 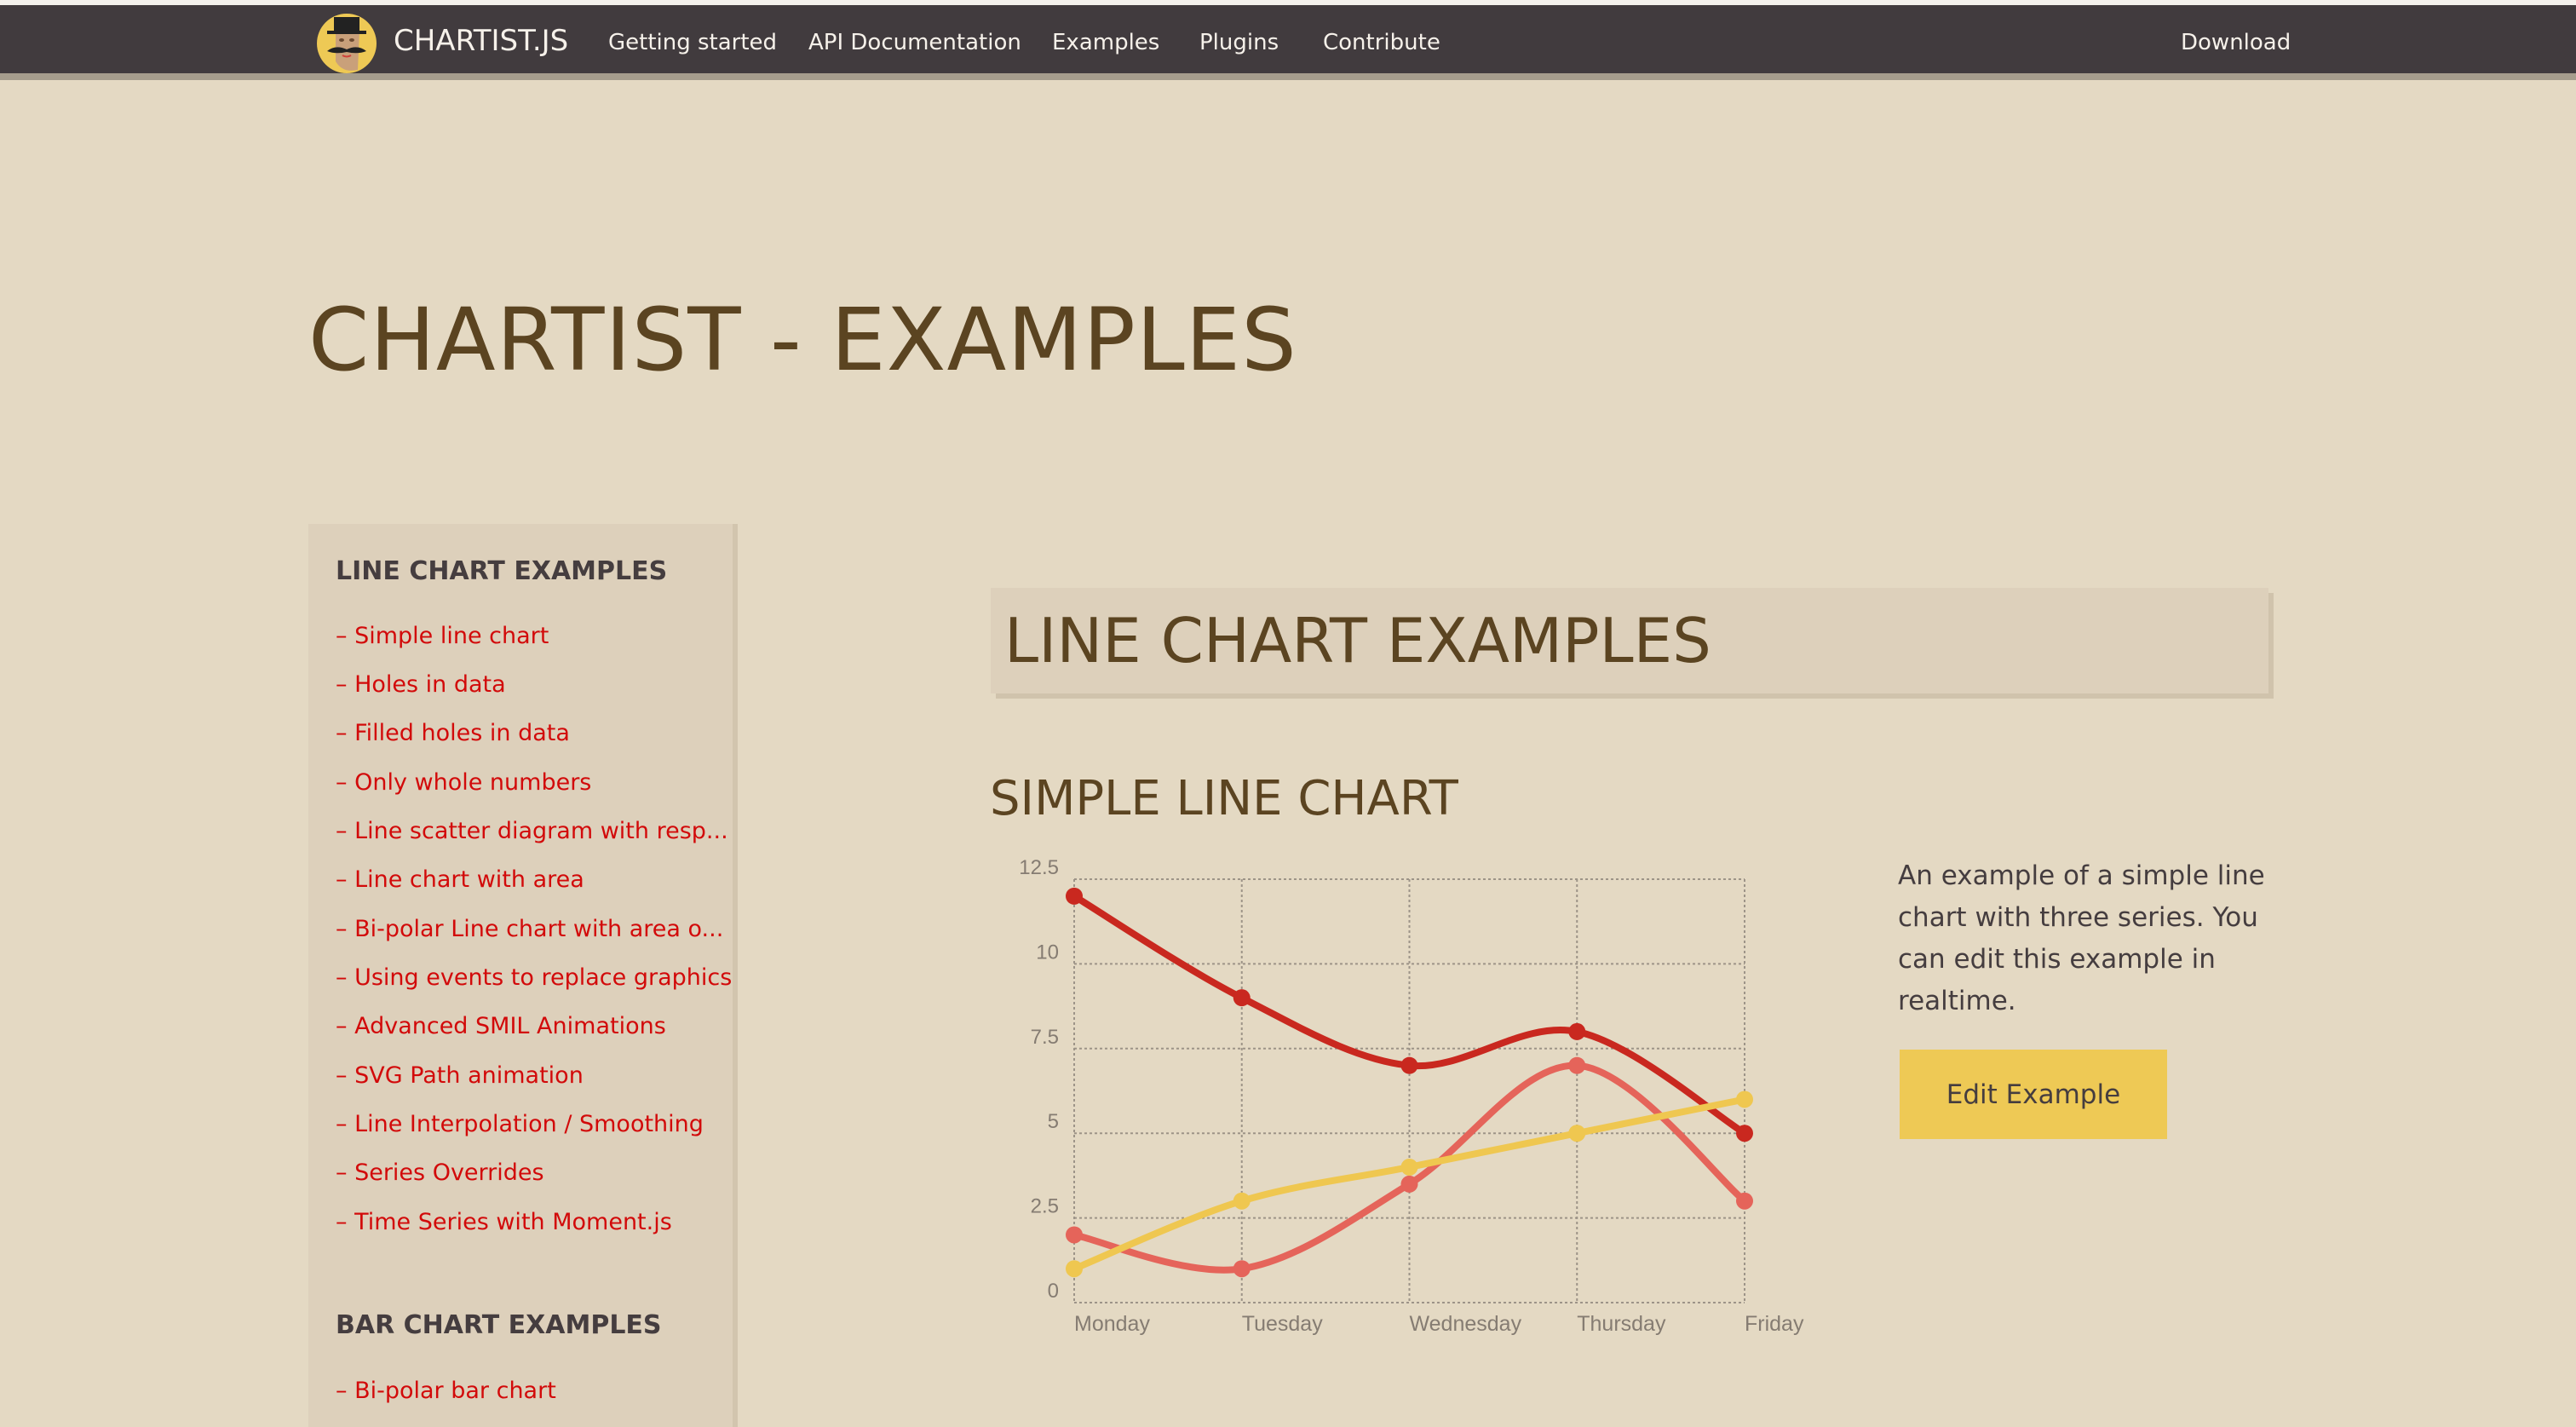 What do you see at coordinates (464, 782) in the screenshot?
I see `sidebar-item: – Only whole numbers` at bounding box center [464, 782].